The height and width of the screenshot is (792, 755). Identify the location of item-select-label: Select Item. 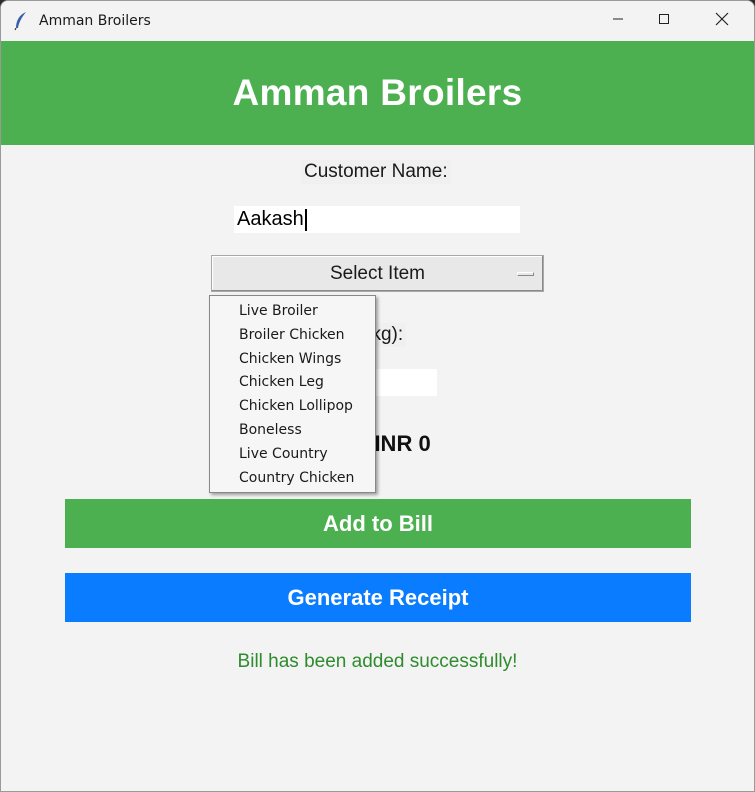
(377, 273).